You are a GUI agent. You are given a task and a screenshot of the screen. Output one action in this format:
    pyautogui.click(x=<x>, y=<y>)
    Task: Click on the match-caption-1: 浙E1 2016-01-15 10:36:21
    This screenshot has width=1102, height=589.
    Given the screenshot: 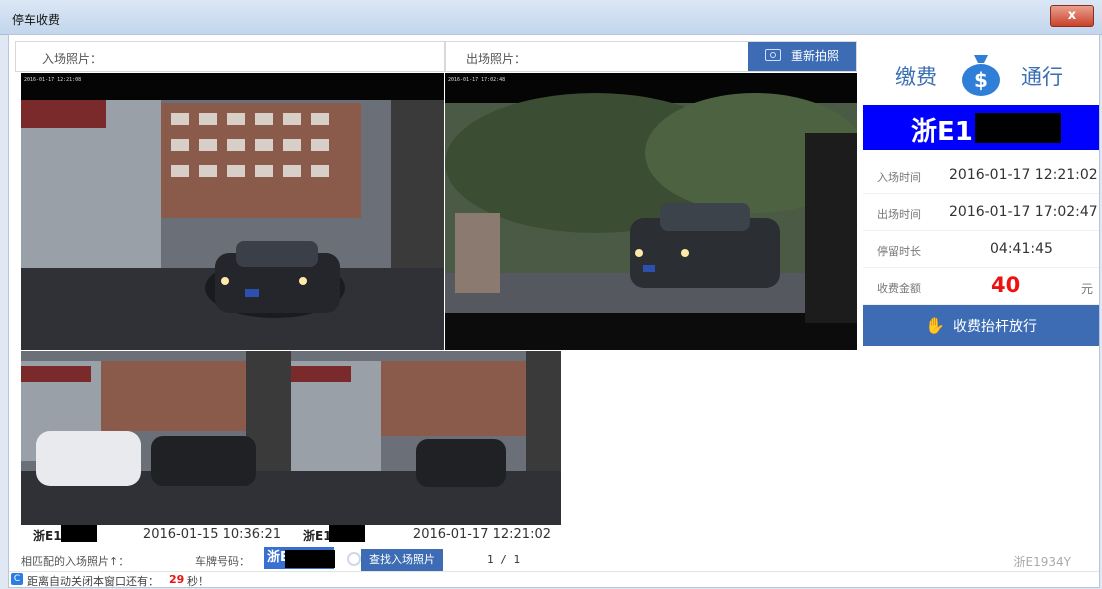 What is the action you would take?
    pyautogui.click(x=156, y=535)
    